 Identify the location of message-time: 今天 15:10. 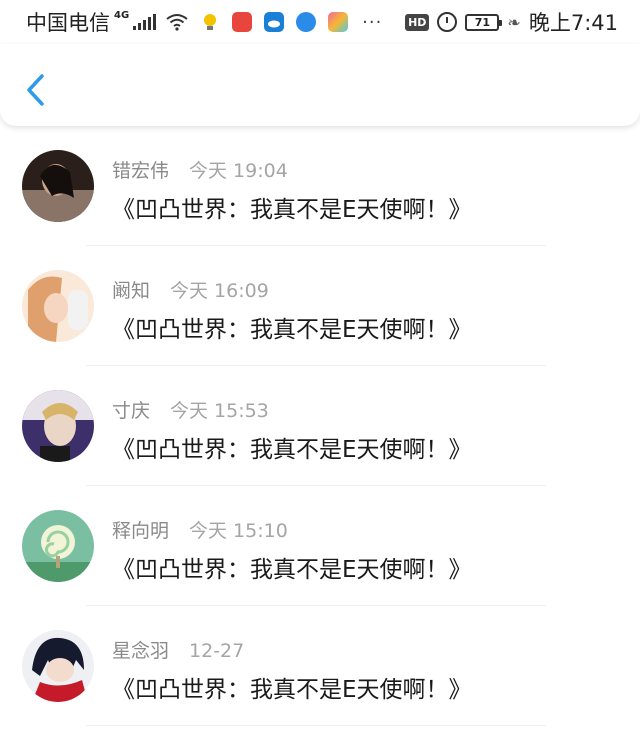
(238, 531).